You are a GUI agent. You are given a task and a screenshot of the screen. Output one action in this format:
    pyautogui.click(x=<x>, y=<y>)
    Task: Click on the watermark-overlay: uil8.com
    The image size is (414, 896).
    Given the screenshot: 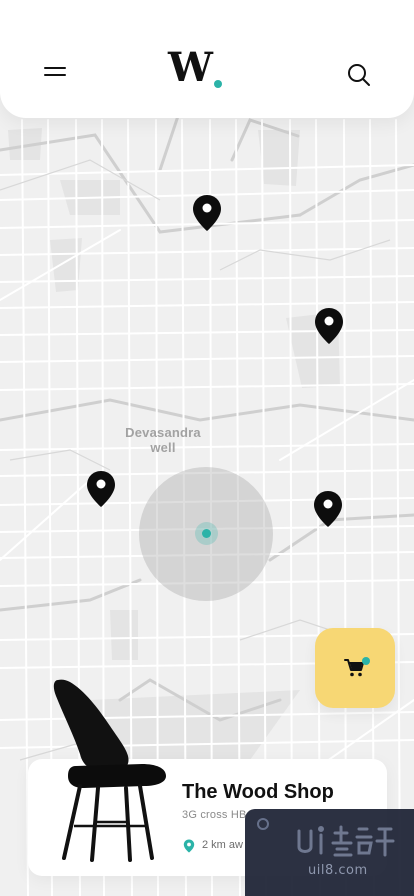 What is the action you would take?
    pyautogui.click(x=329, y=852)
    